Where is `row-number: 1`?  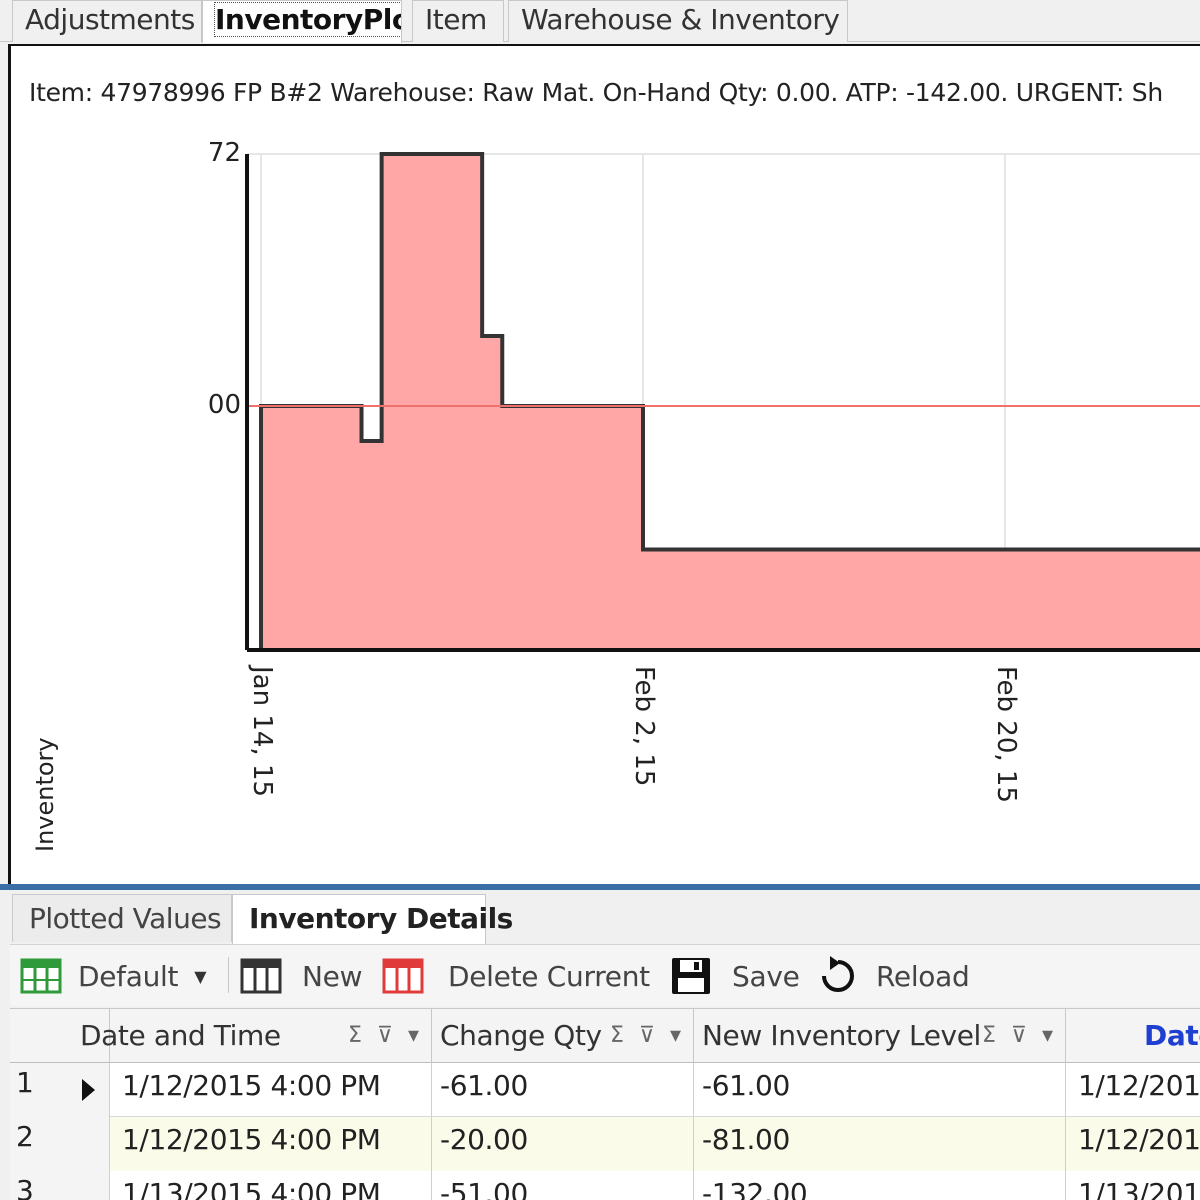 row-number: 1 is located at coordinates (60, 1090).